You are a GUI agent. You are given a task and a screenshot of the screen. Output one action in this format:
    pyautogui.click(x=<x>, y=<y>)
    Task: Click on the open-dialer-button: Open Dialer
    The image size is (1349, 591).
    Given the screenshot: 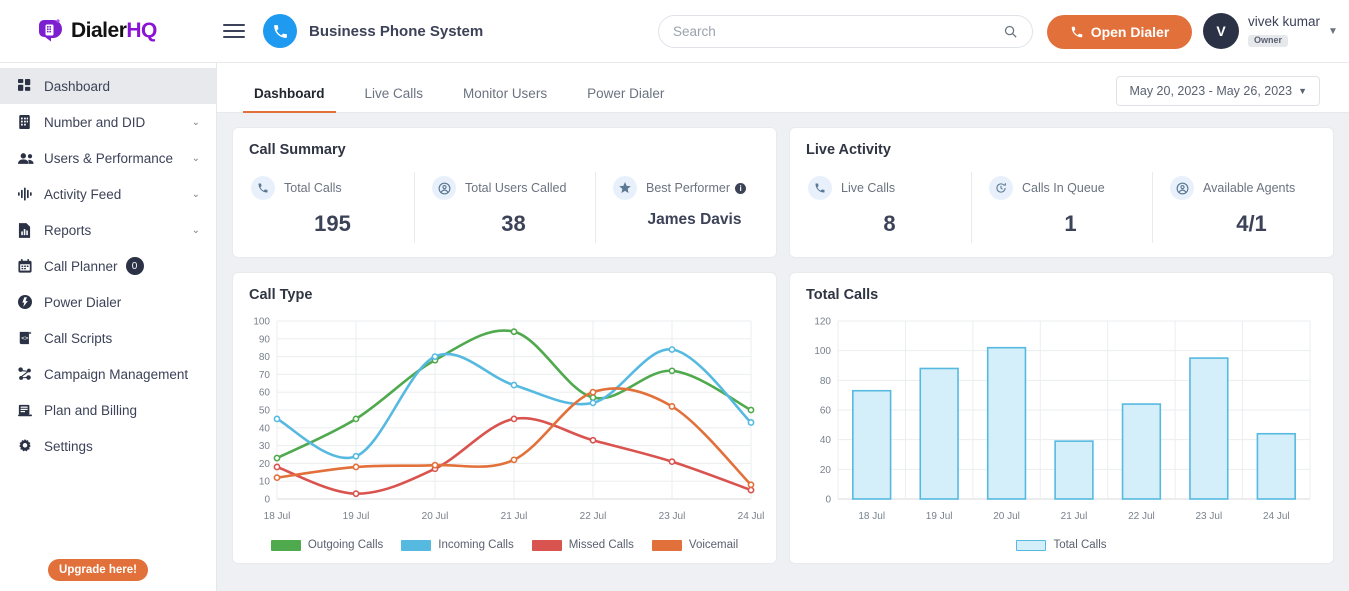 What is the action you would take?
    pyautogui.click(x=1119, y=32)
    